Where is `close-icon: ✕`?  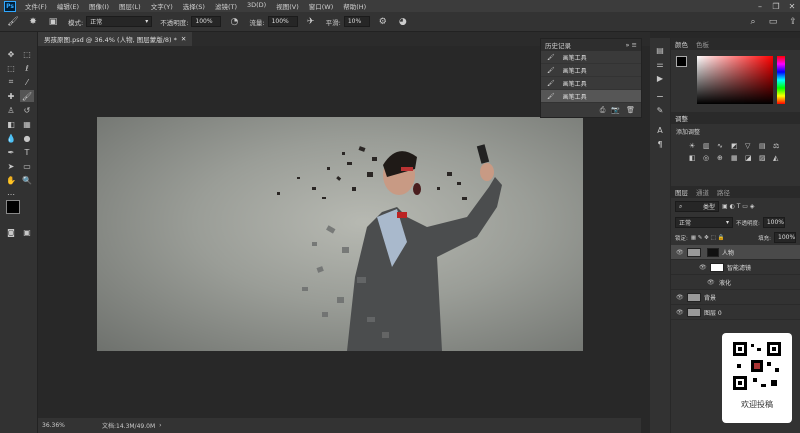
close-icon: ✕ is located at coordinates (792, 6).